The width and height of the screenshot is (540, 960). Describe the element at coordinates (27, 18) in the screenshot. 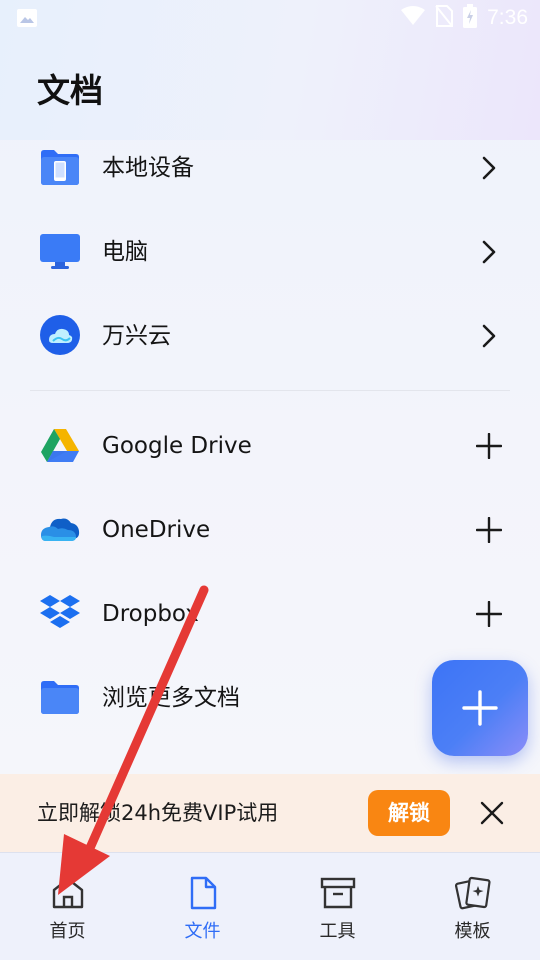

I see `image-icon` at that location.